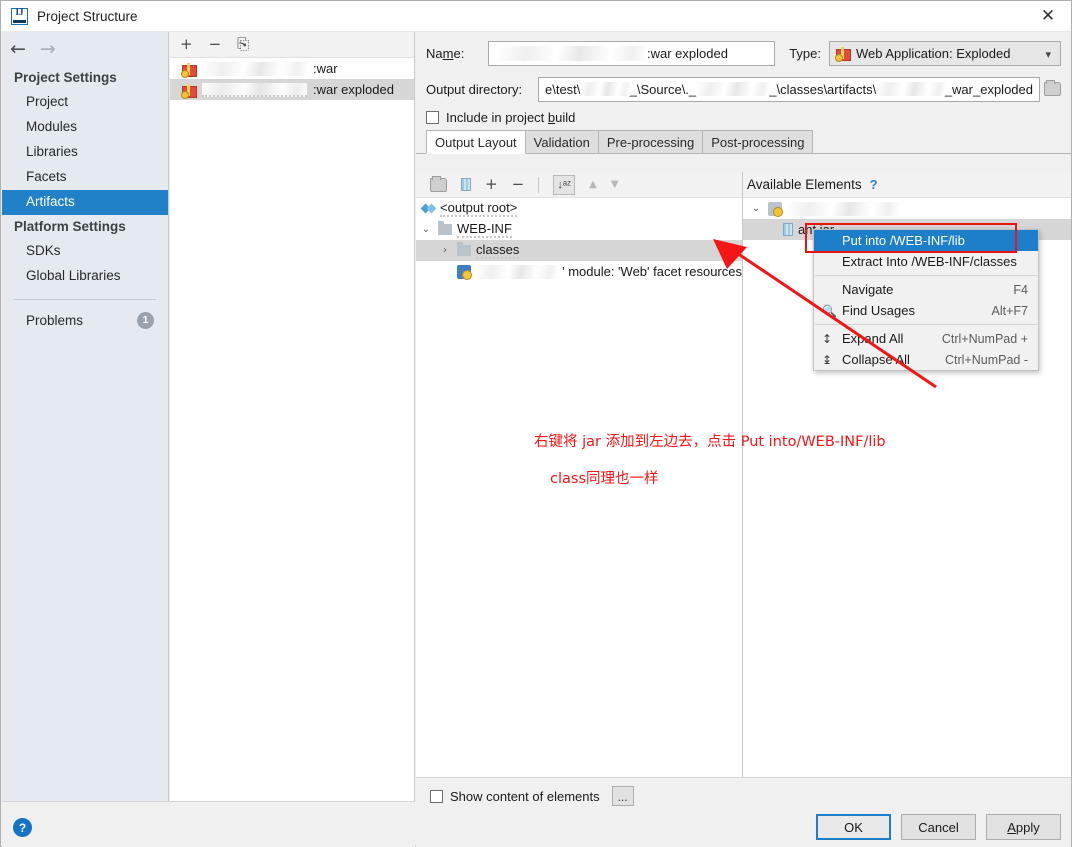 The image size is (1072, 847). Describe the element at coordinates (805, 53) in the screenshot. I see `type-label: Type:` at that location.